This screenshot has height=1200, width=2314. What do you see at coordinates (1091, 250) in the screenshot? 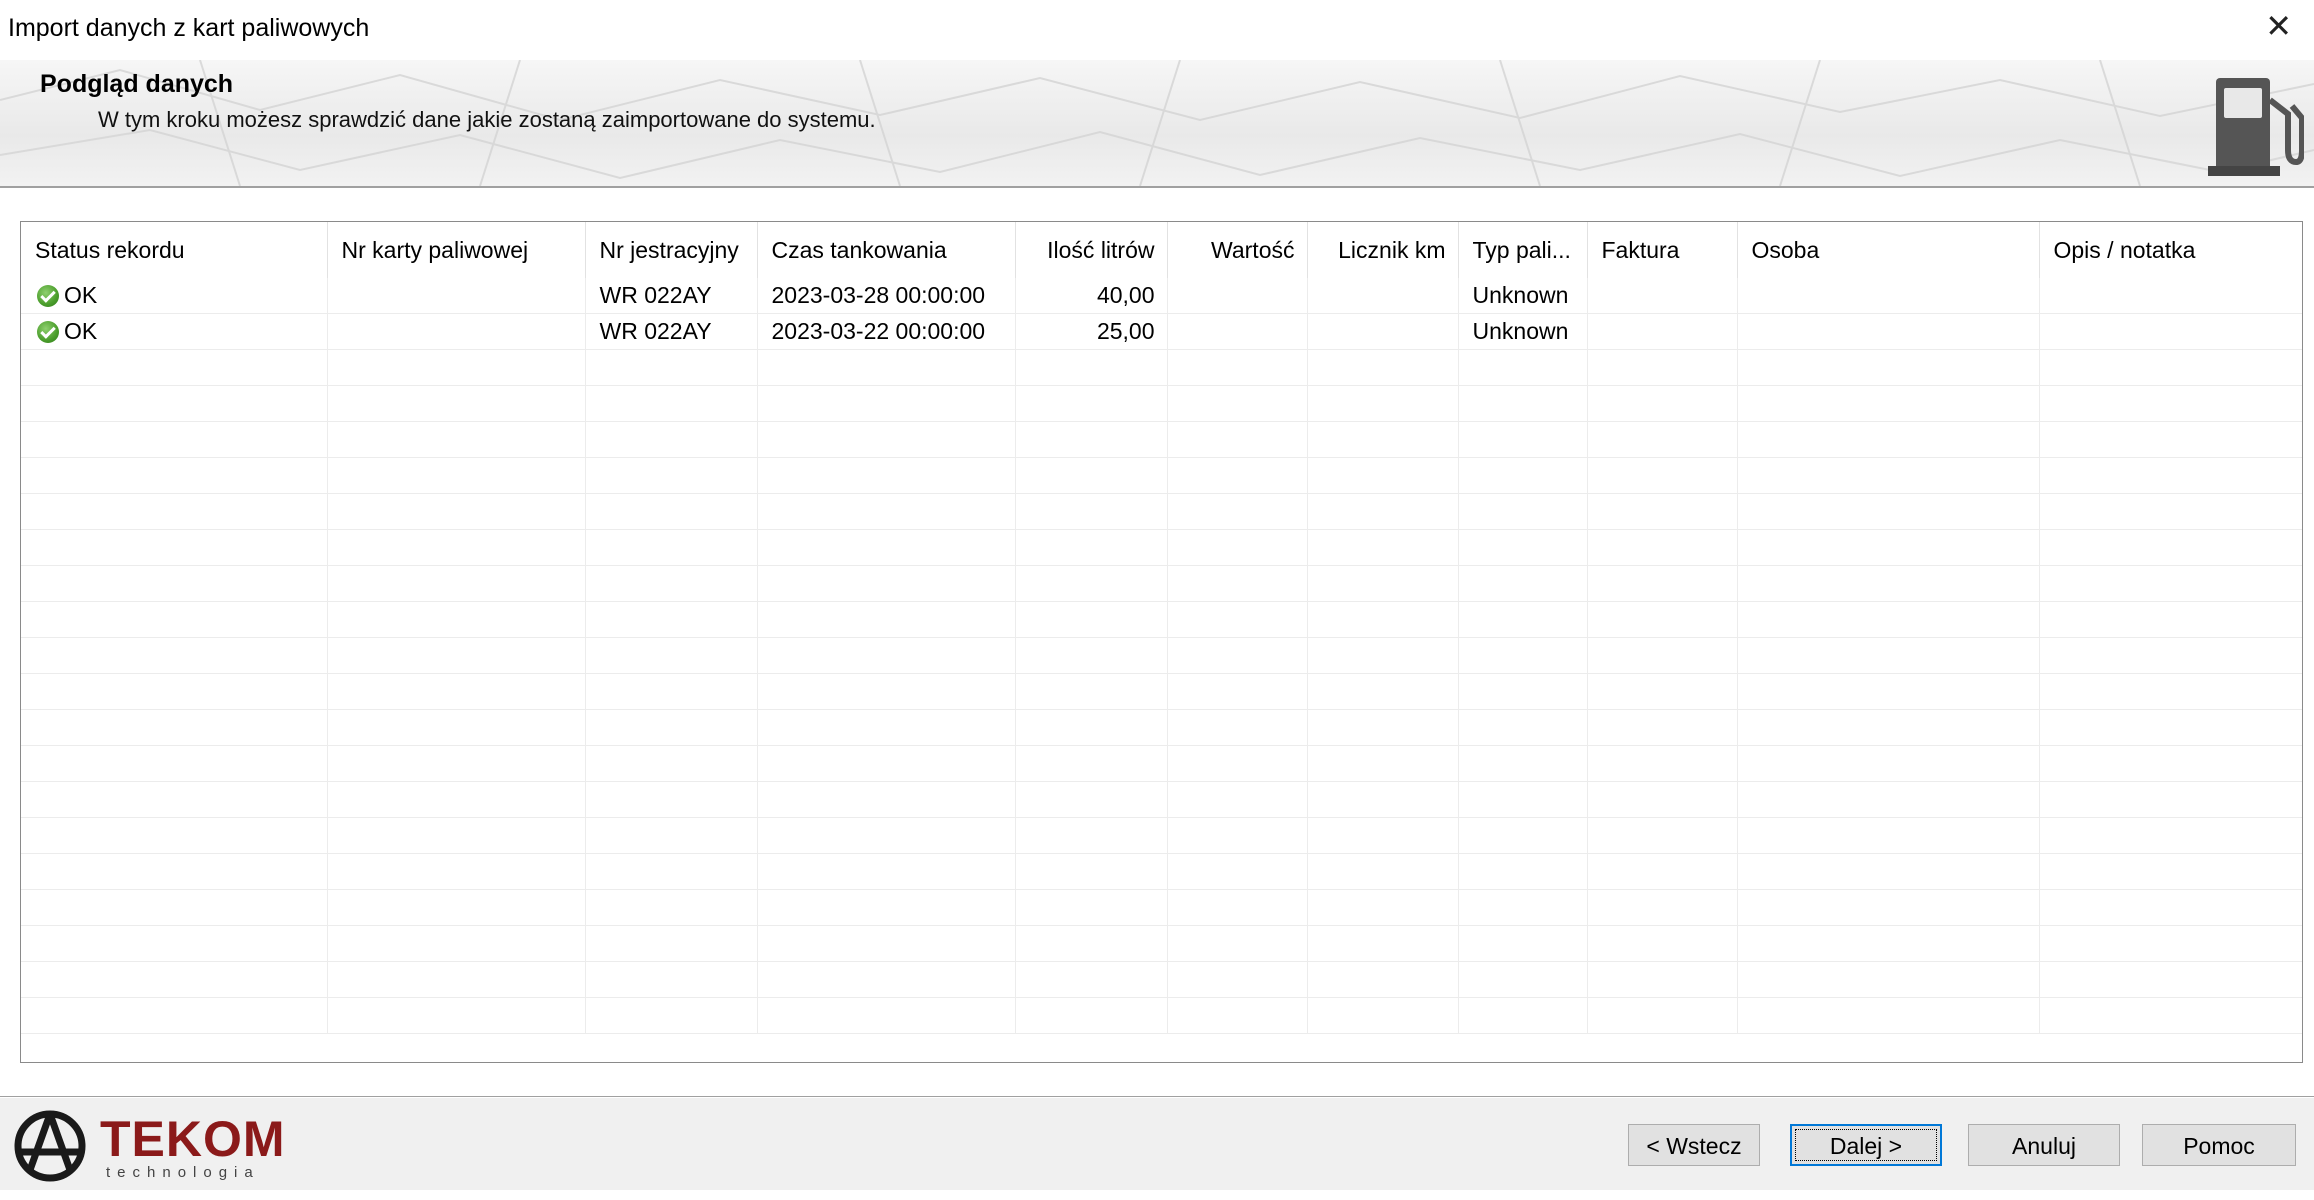
I see `col-header-liters: Ilość litrów` at bounding box center [1091, 250].